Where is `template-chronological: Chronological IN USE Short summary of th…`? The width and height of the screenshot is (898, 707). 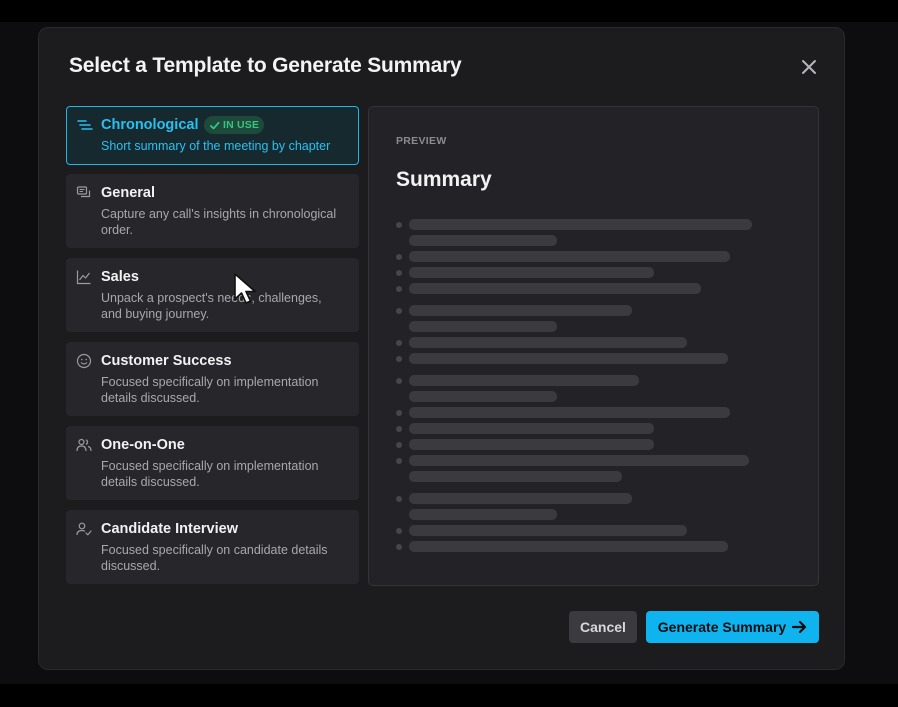
template-chronological: Chronological IN USE Short summary of th… is located at coordinates (212, 135).